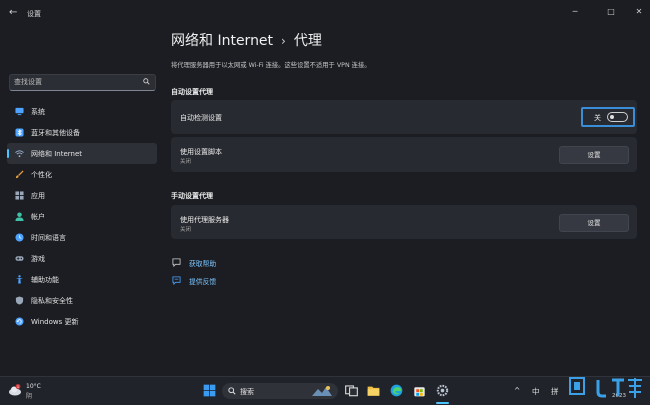 The width and height of the screenshot is (650, 405). I want to click on store-icon, so click(419, 390).